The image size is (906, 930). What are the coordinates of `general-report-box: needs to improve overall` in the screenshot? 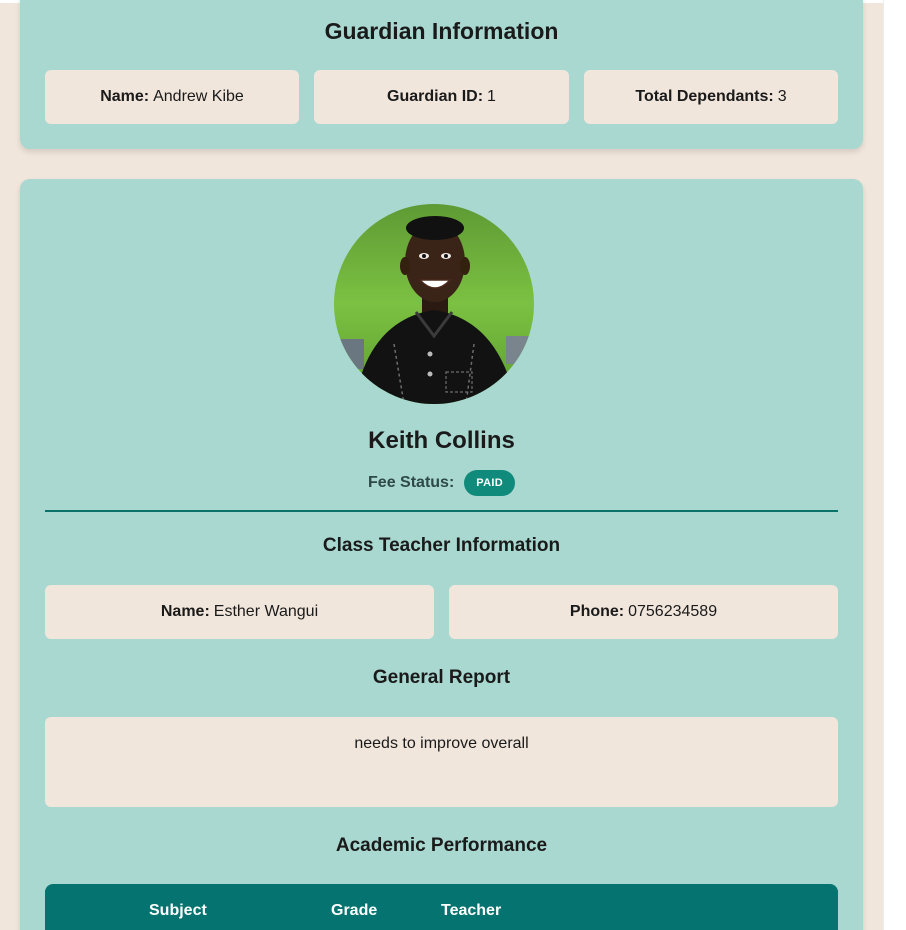 It's located at (441, 762).